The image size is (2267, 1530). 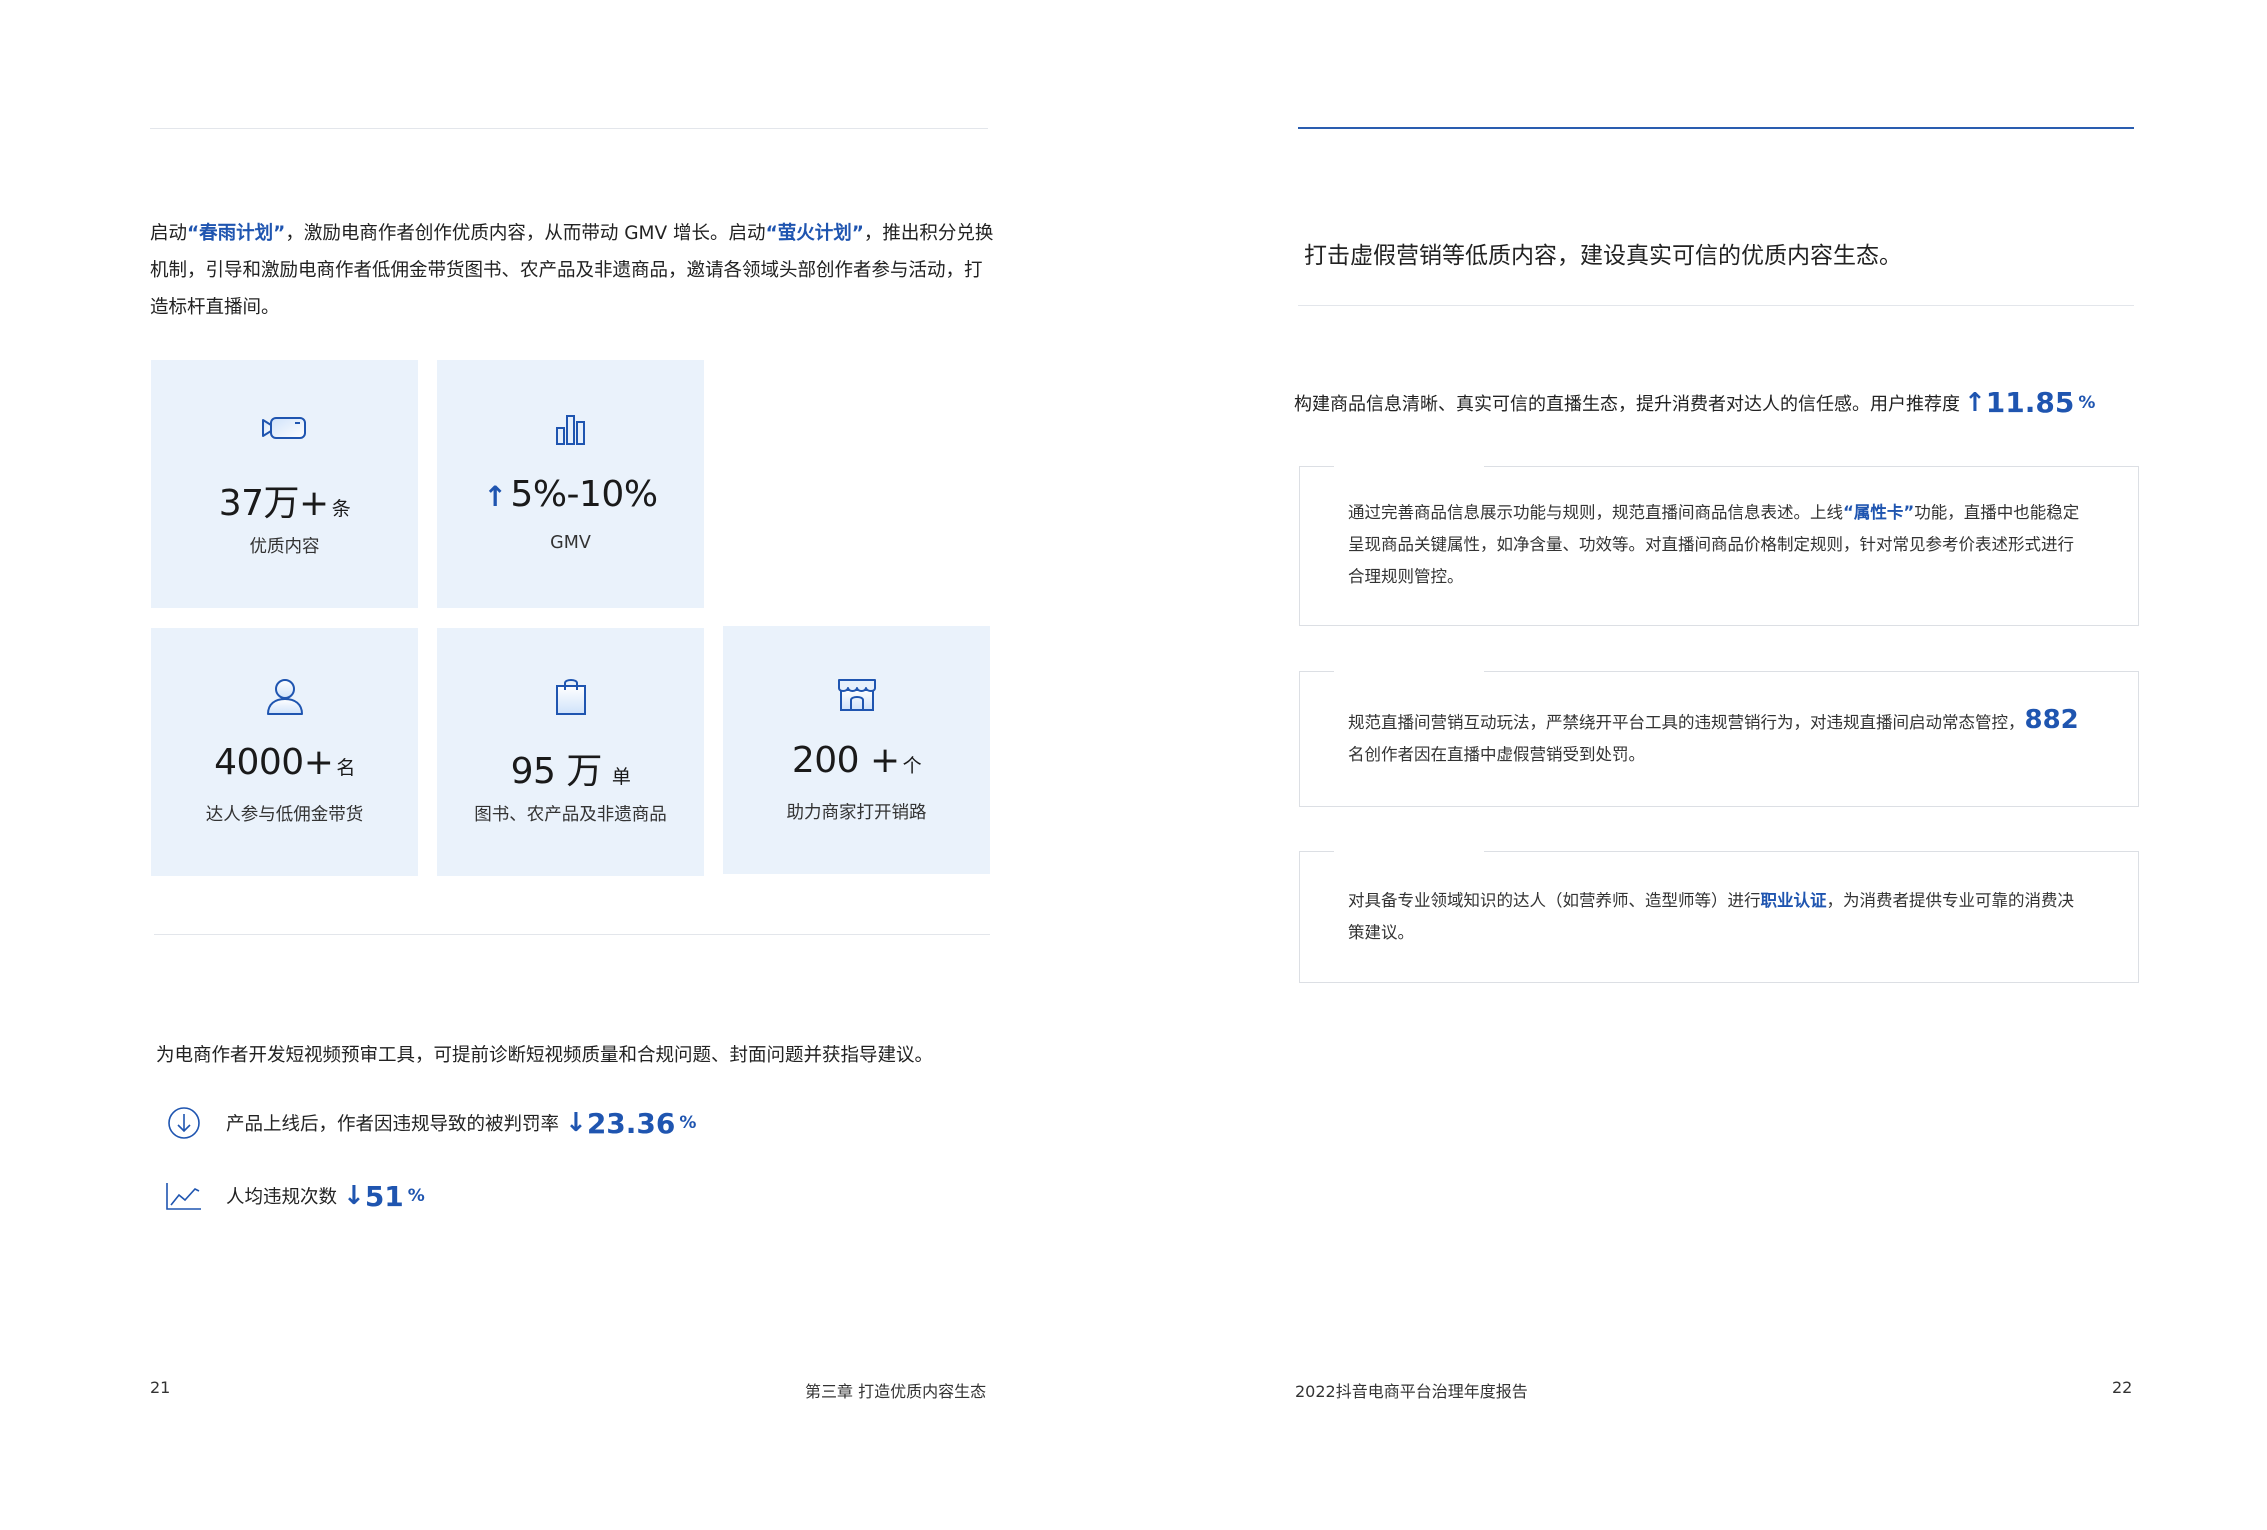 What do you see at coordinates (570, 430) in the screenshot?
I see `bar-chart-icon` at bounding box center [570, 430].